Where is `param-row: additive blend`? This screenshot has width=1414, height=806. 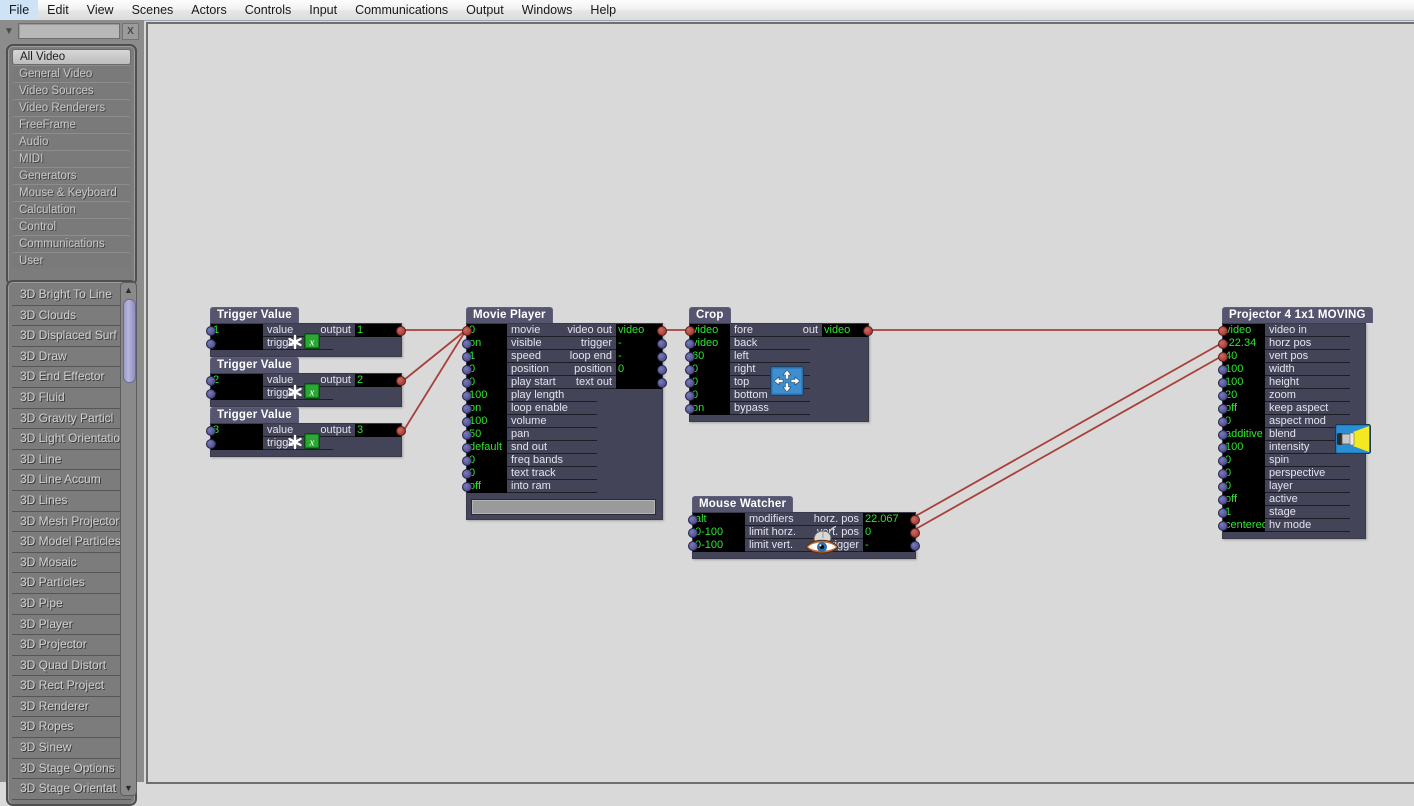
param-row: additive blend is located at coordinates (1284, 434).